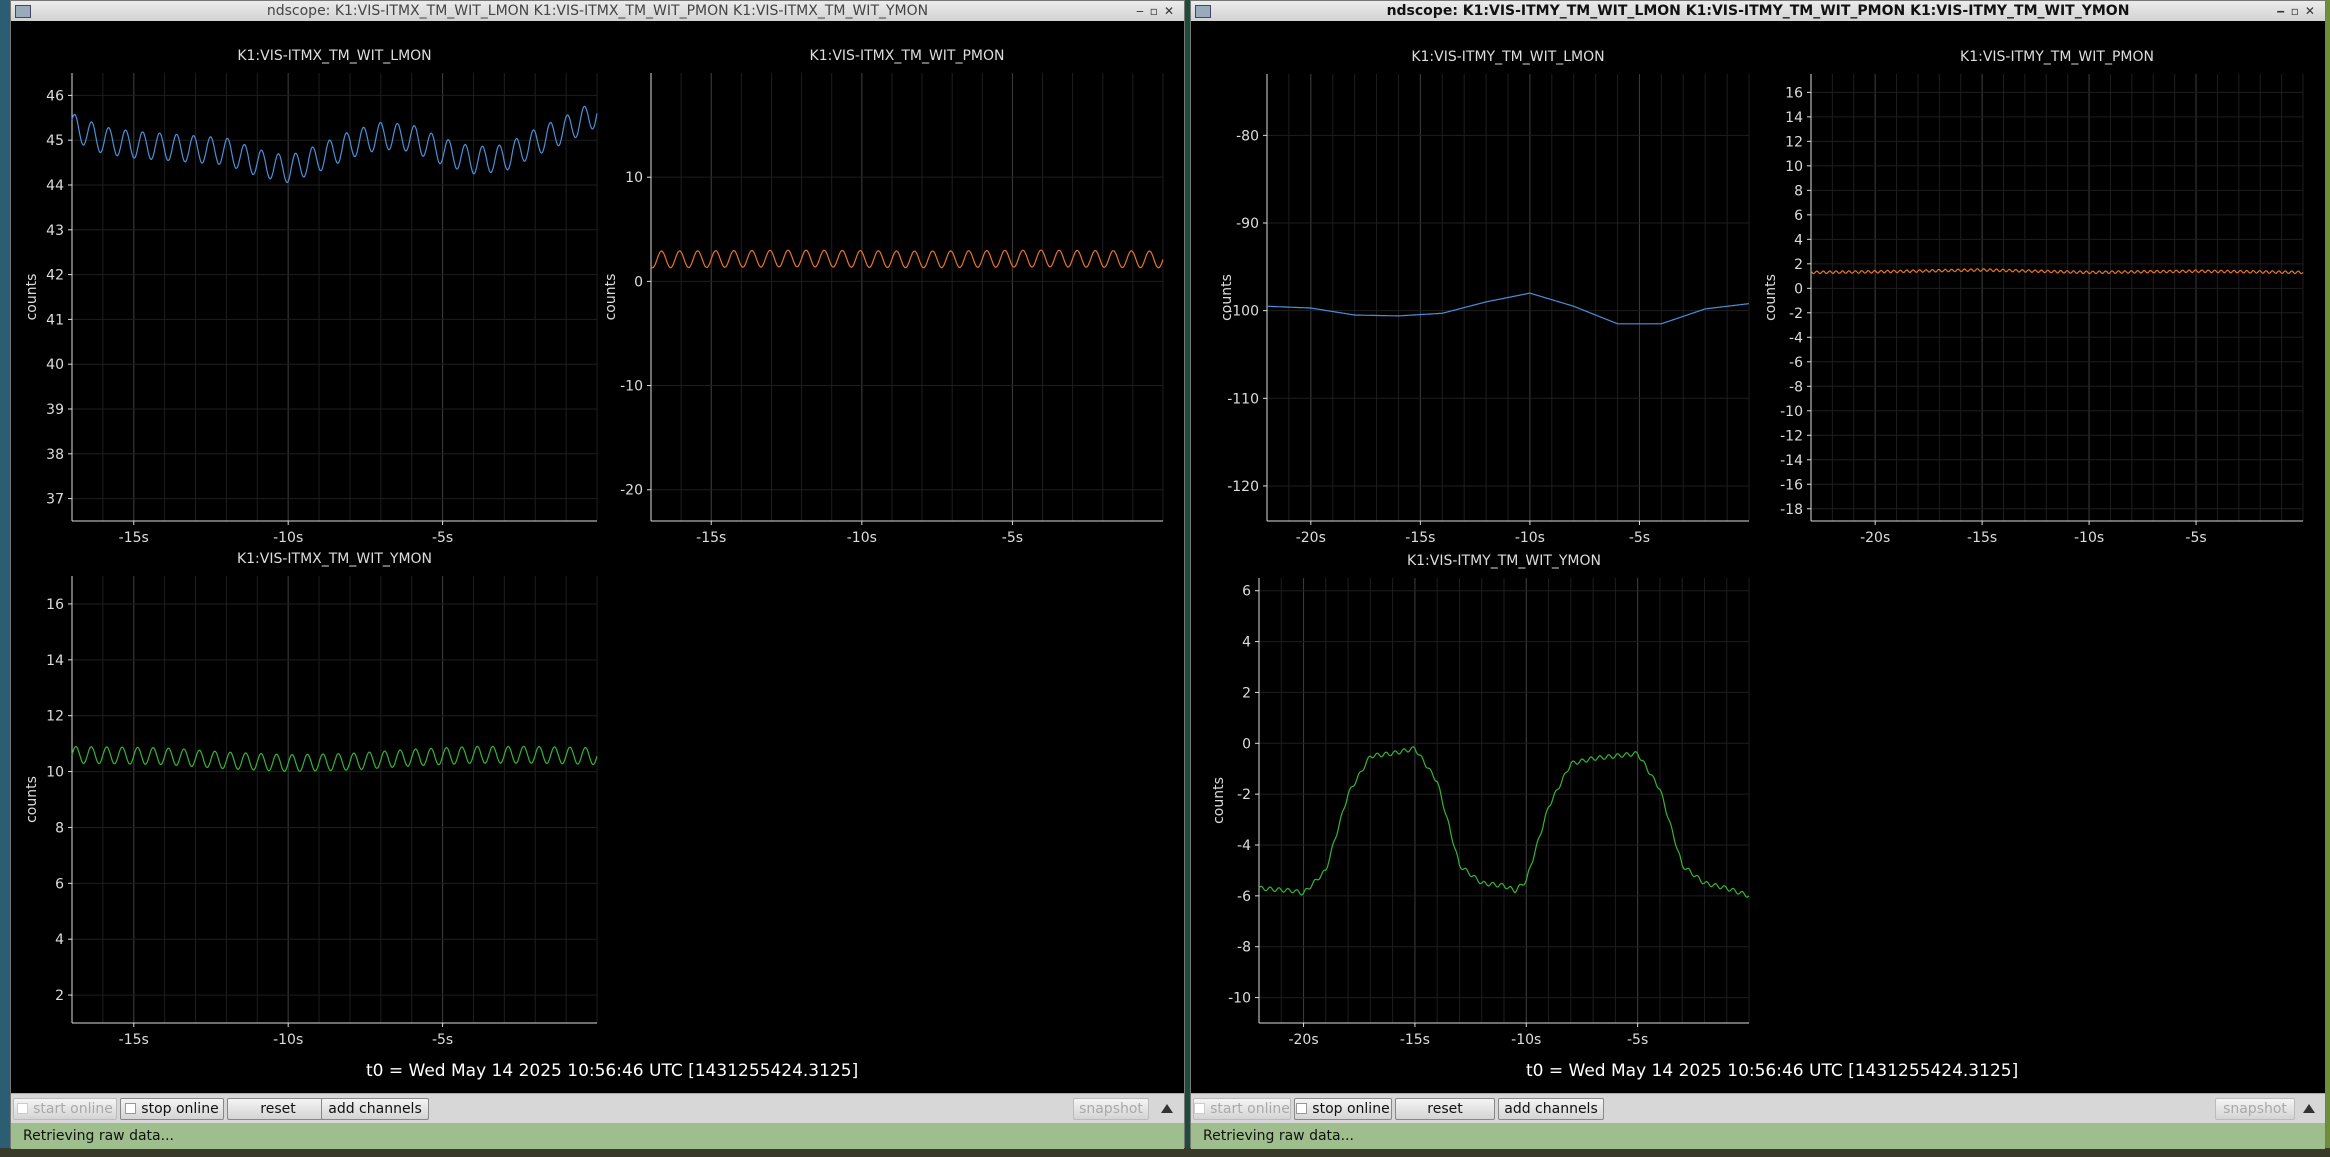 The image size is (2330, 1157). Describe the element at coordinates (2328, 578) in the screenshot. I see `desktop-background-right` at that location.